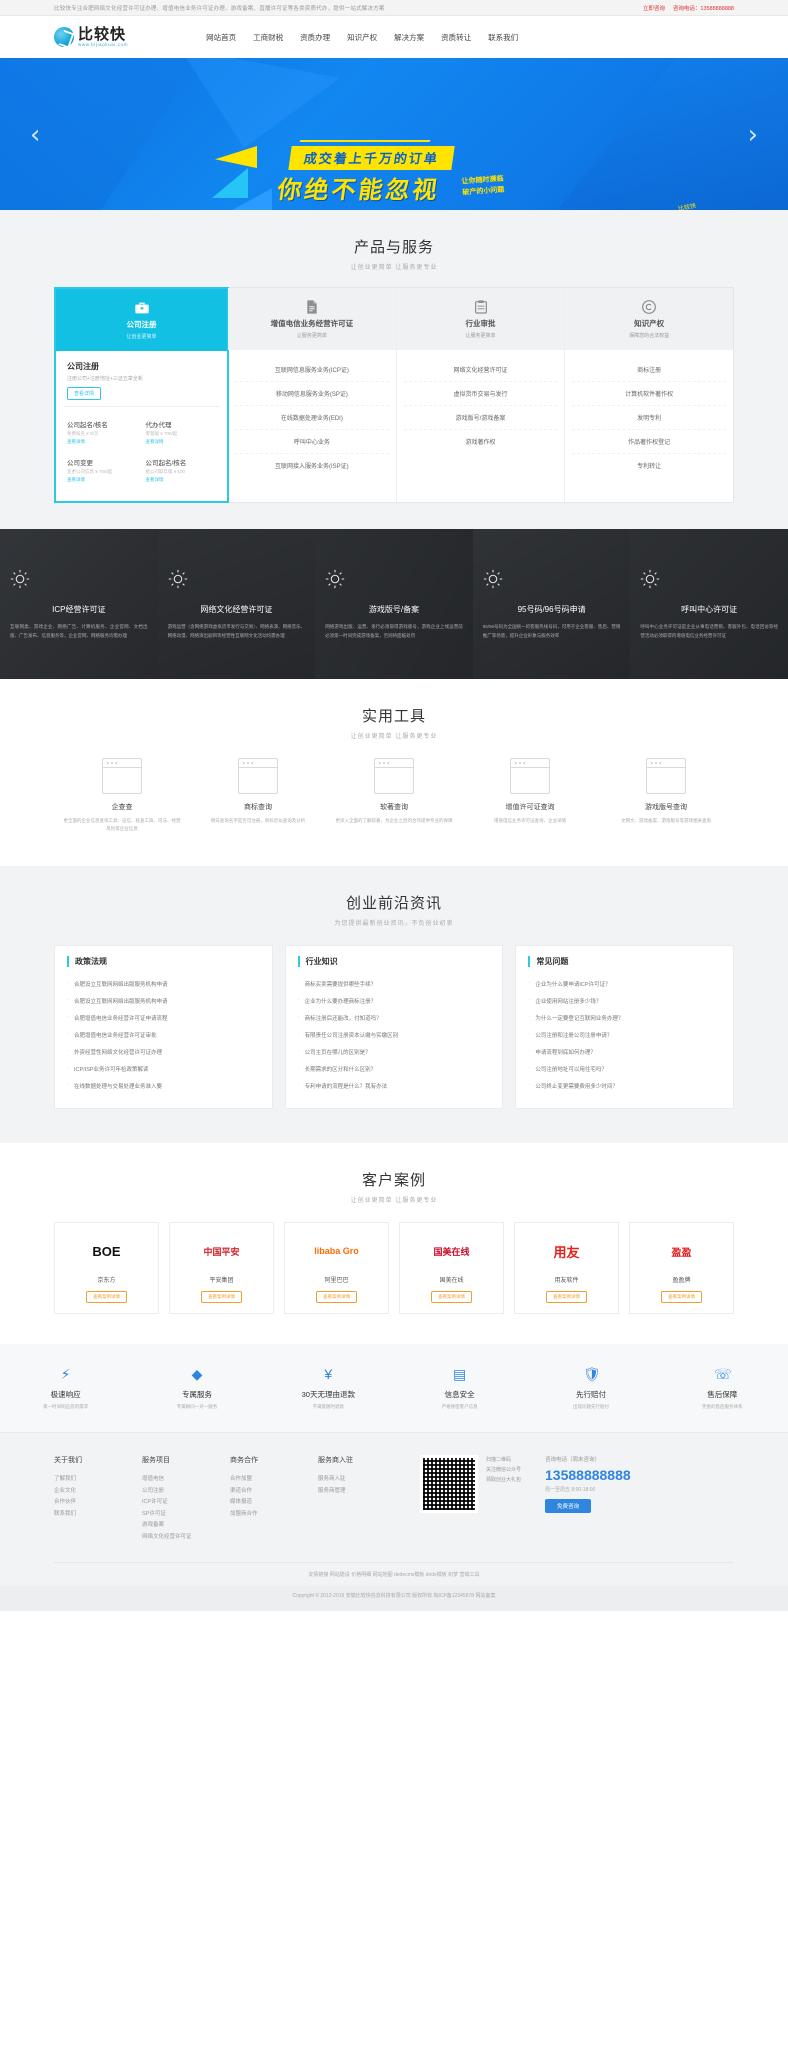  I want to click on news-item: 外资经营性网络文化经营许可证办理, so click(163, 1051).